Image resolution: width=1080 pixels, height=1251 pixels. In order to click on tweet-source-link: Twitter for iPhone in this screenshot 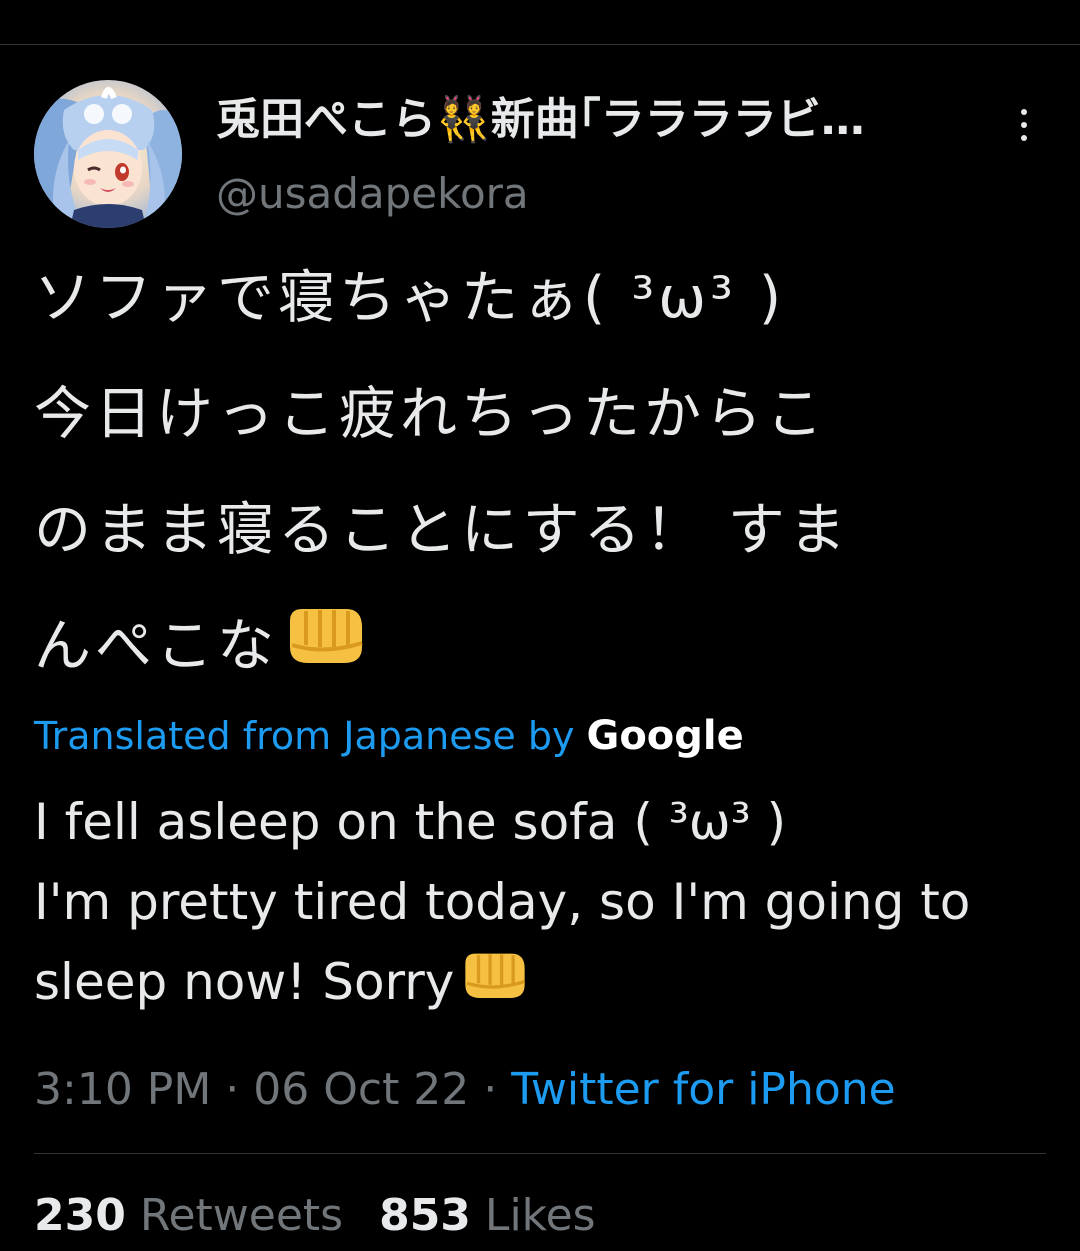, I will do `click(703, 1089)`.